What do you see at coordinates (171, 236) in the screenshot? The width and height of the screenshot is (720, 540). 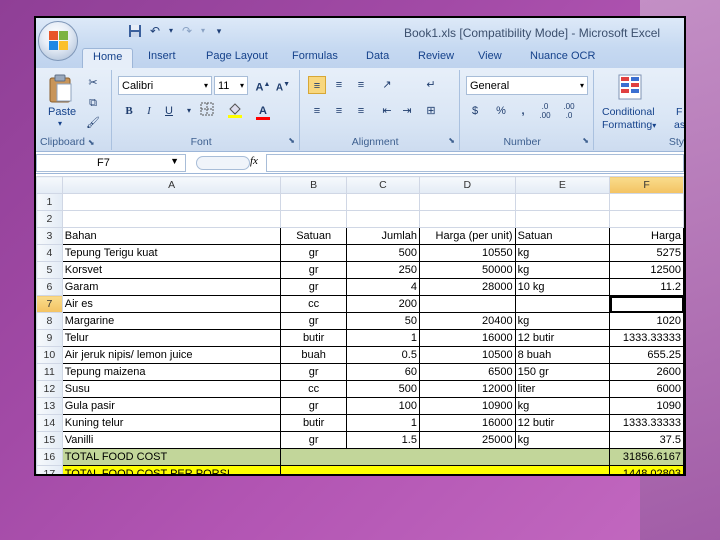 I see `cell-a: Bahan` at bounding box center [171, 236].